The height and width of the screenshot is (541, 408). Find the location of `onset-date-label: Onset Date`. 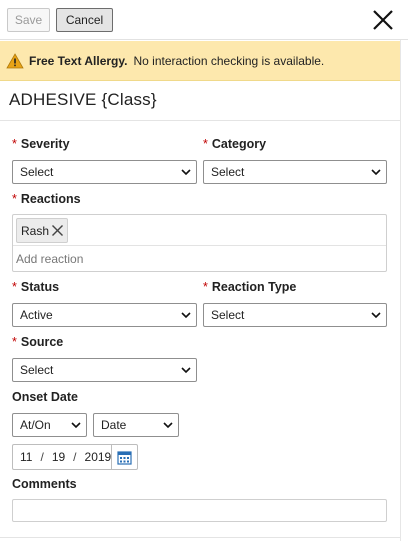

onset-date-label: Onset Date is located at coordinates (45, 397).